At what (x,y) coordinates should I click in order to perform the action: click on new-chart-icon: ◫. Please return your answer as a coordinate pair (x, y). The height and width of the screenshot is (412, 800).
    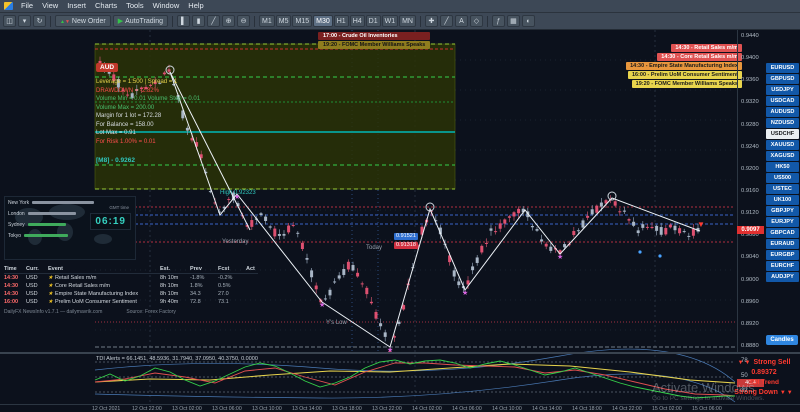
    Looking at the image, I should click on (9, 21).